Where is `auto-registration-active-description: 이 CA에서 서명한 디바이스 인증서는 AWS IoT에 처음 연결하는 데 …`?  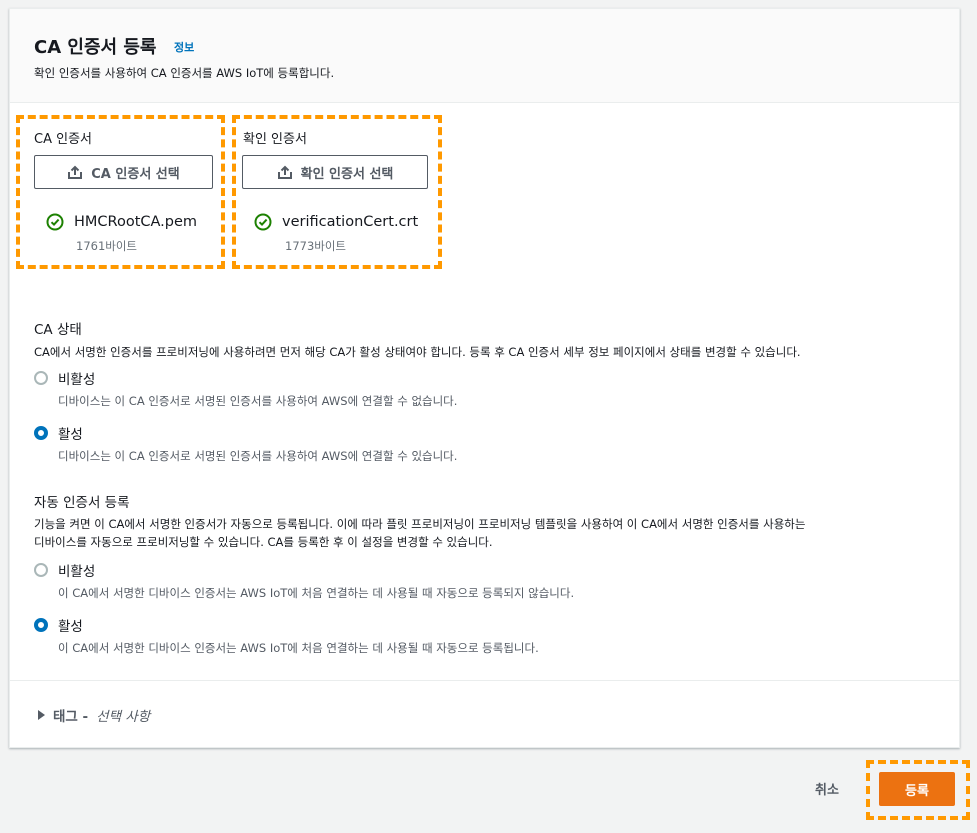 auto-registration-active-description: 이 CA에서 서명한 디바이스 인증서는 AWS IoT에 처음 연결하는 데 … is located at coordinates (298, 648).